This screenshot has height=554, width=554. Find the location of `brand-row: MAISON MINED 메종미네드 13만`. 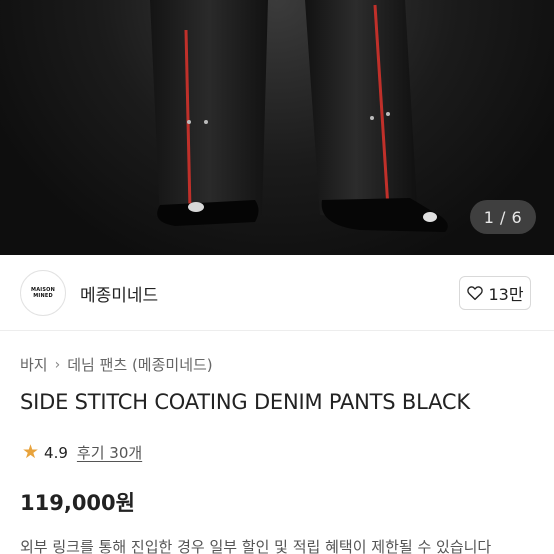

brand-row: MAISON MINED 메종미네드 13만 is located at coordinates (277, 293).